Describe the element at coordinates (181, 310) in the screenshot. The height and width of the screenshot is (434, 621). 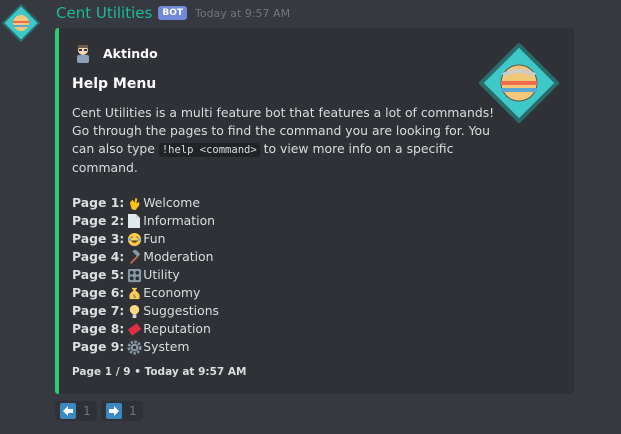
I see `page-name: Suggestions` at that location.